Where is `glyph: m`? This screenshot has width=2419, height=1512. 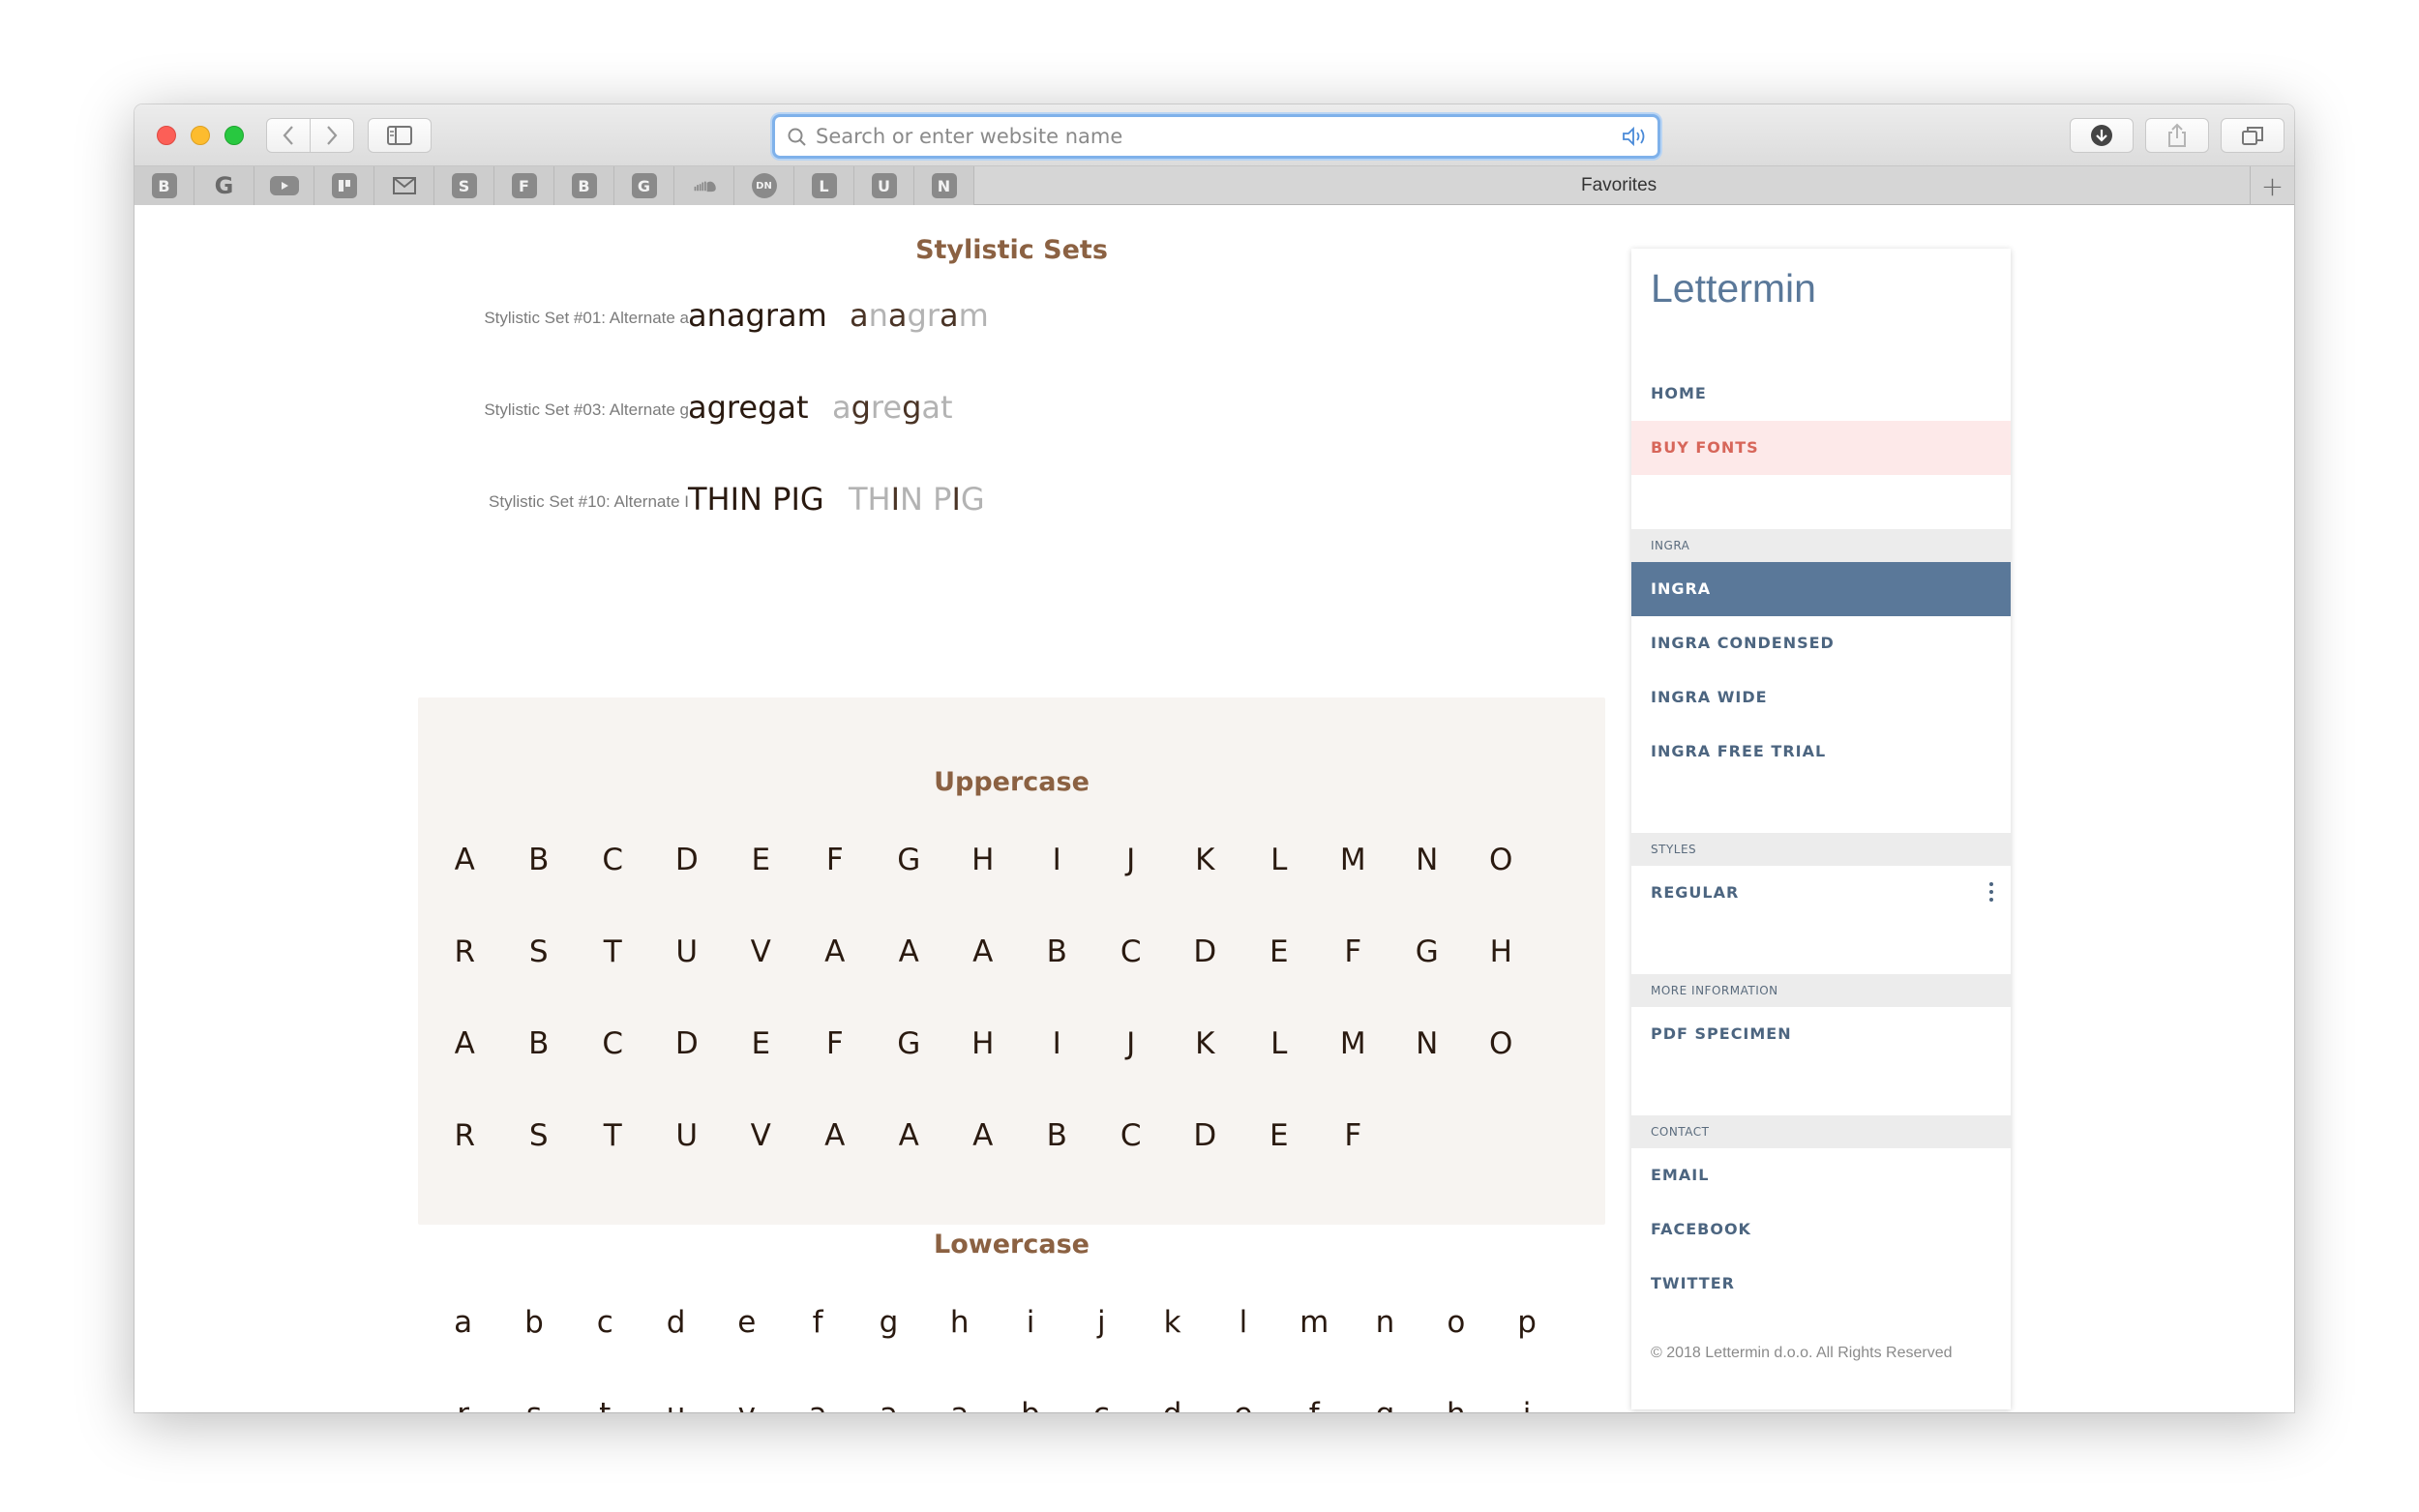
glyph: m is located at coordinates (973, 316).